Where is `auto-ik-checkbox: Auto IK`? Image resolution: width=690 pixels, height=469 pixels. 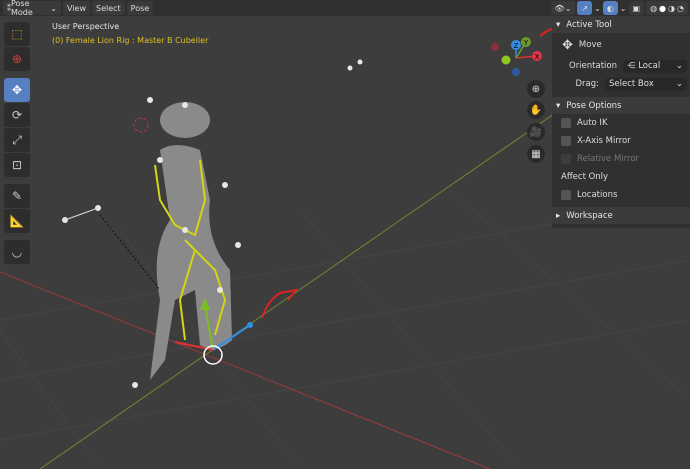 auto-ik-checkbox: Auto IK is located at coordinates (621, 123).